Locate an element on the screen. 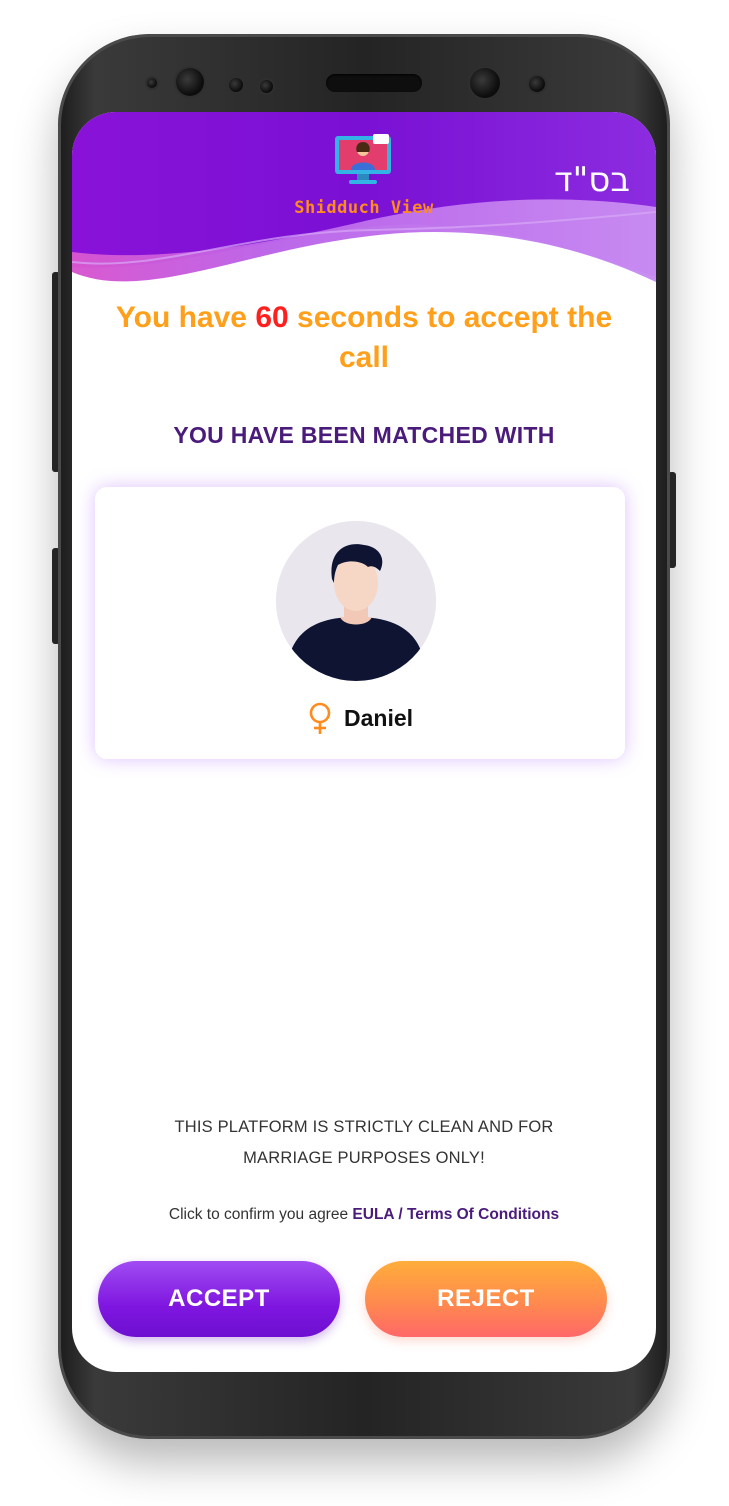 The image size is (729, 1506). person-avatar-icon is located at coordinates (356, 601).